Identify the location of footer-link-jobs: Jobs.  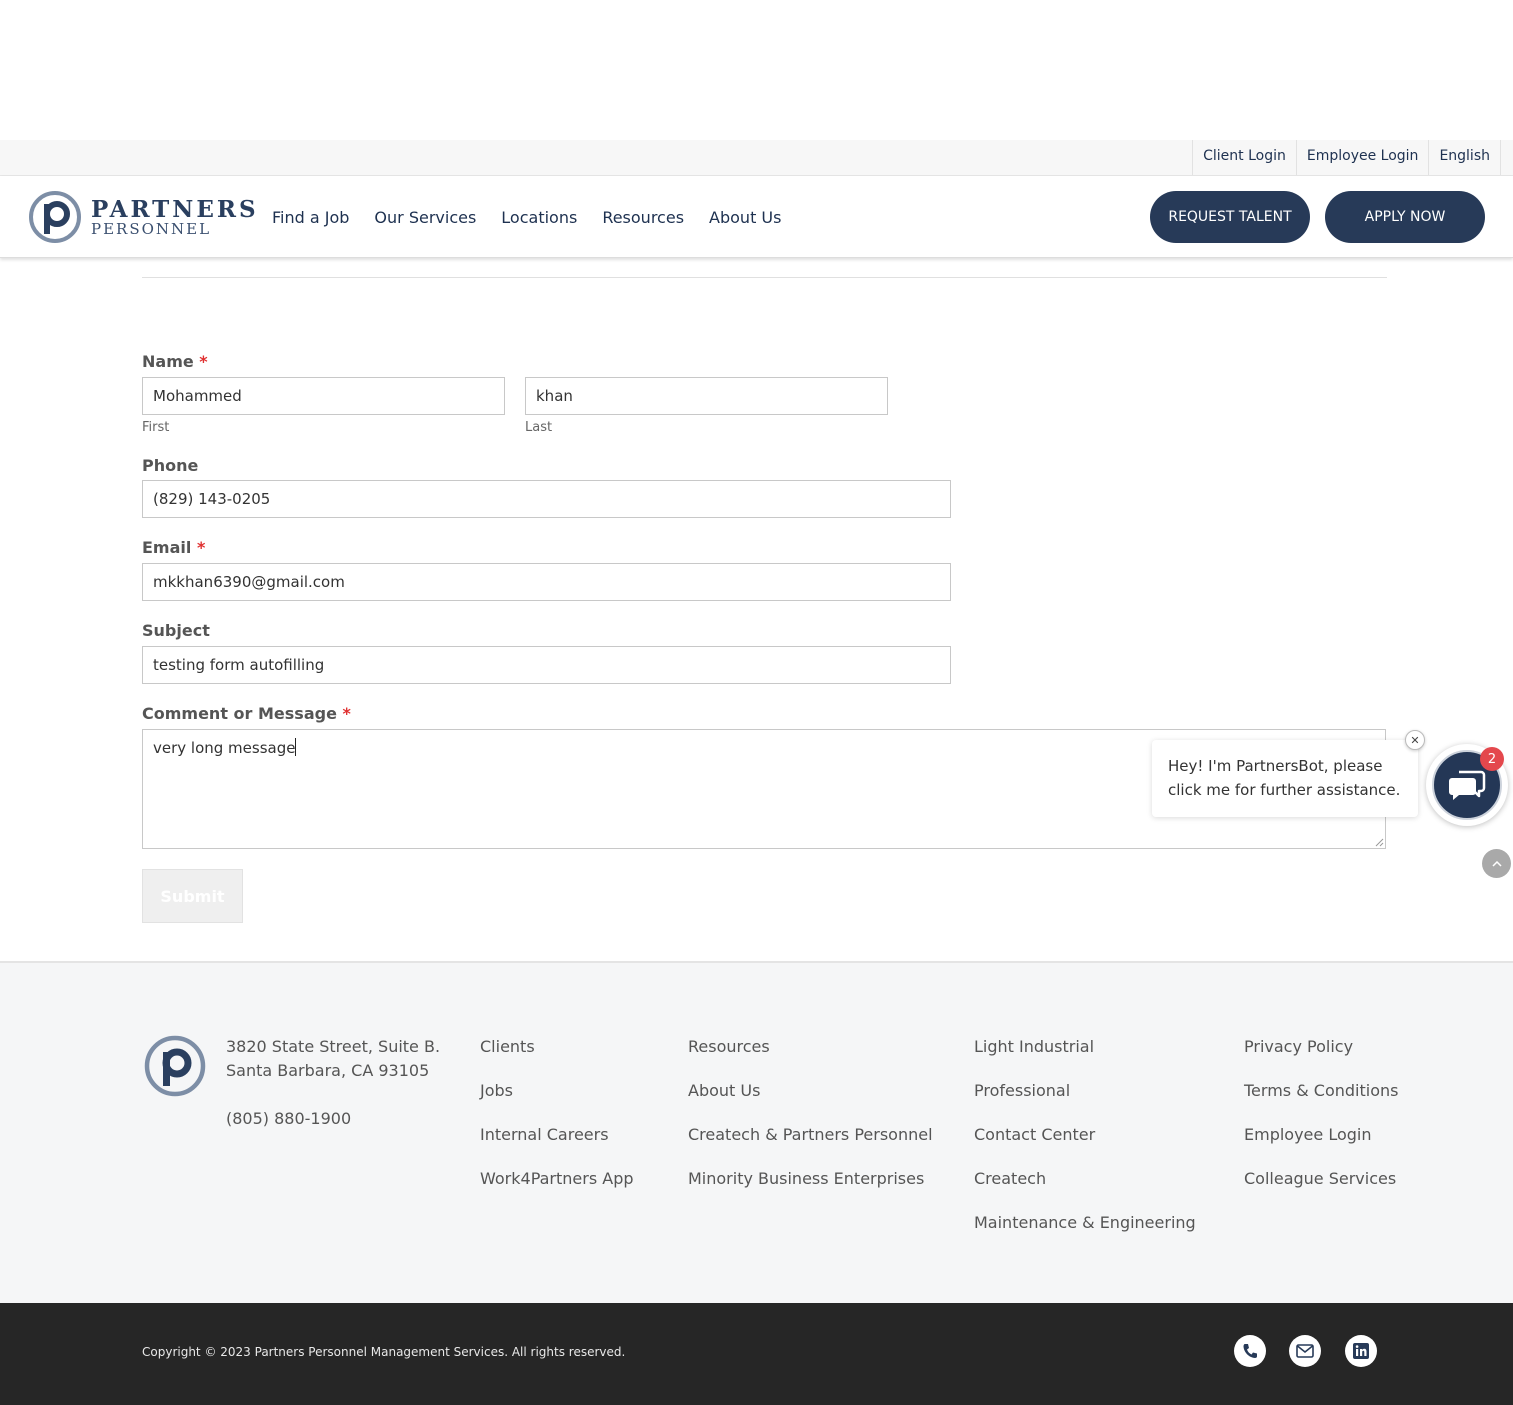
(557, 1101).